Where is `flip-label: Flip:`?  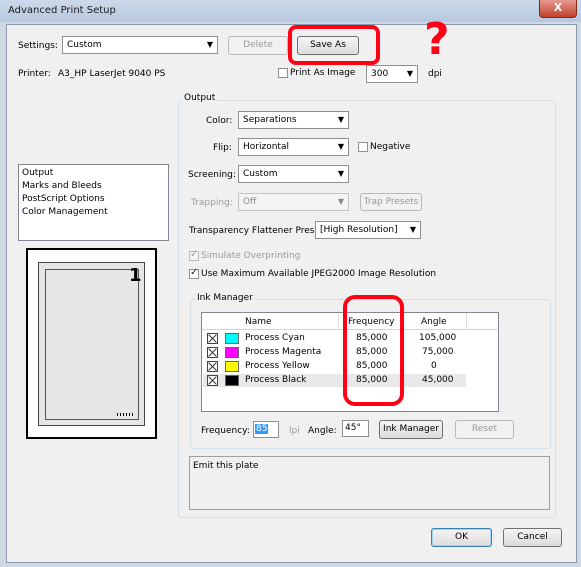 flip-label: Flip: is located at coordinates (222, 148).